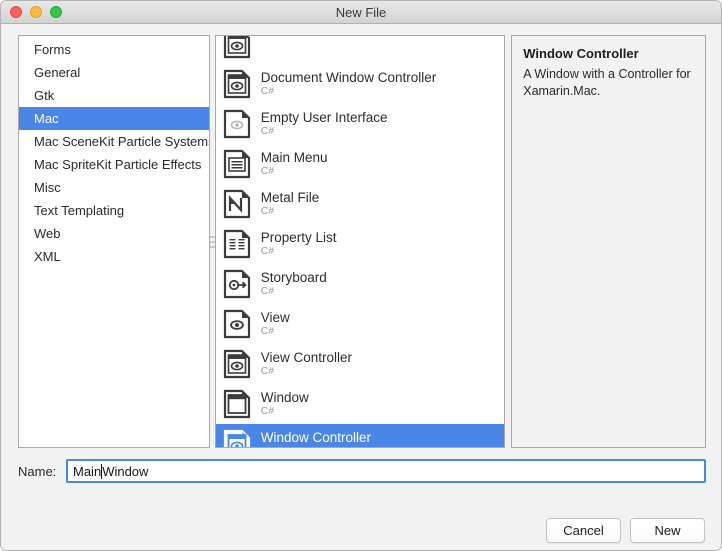 This screenshot has height=551, width=722. I want to click on template-name: View Controller, so click(306, 358).